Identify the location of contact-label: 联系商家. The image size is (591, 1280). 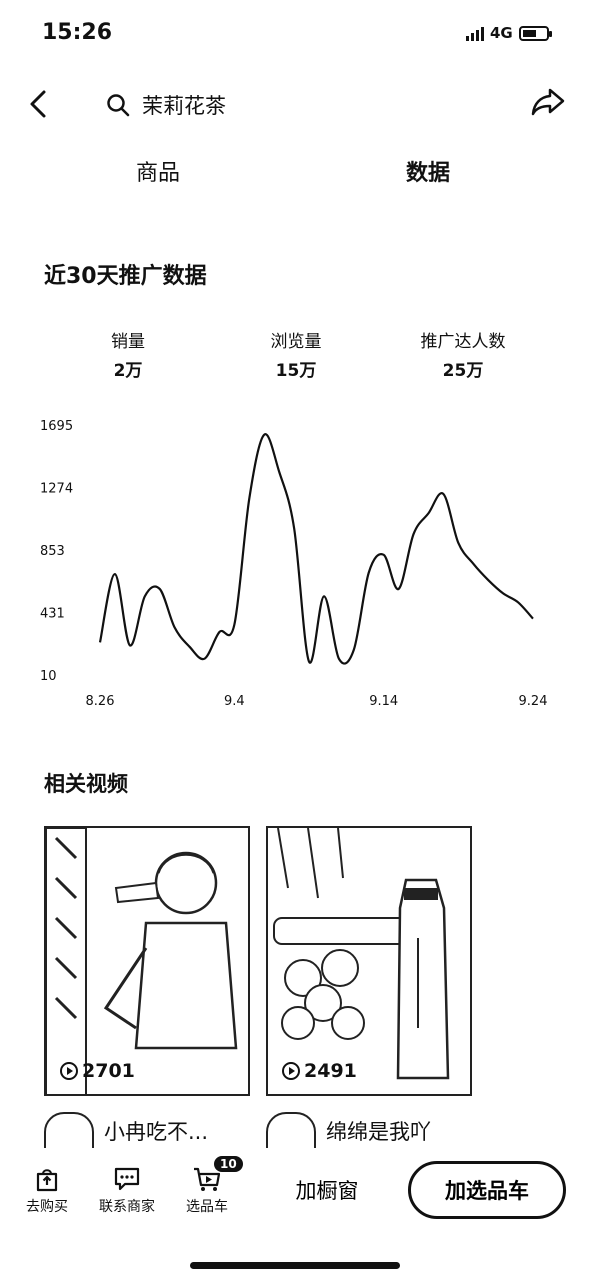
(127, 1207).